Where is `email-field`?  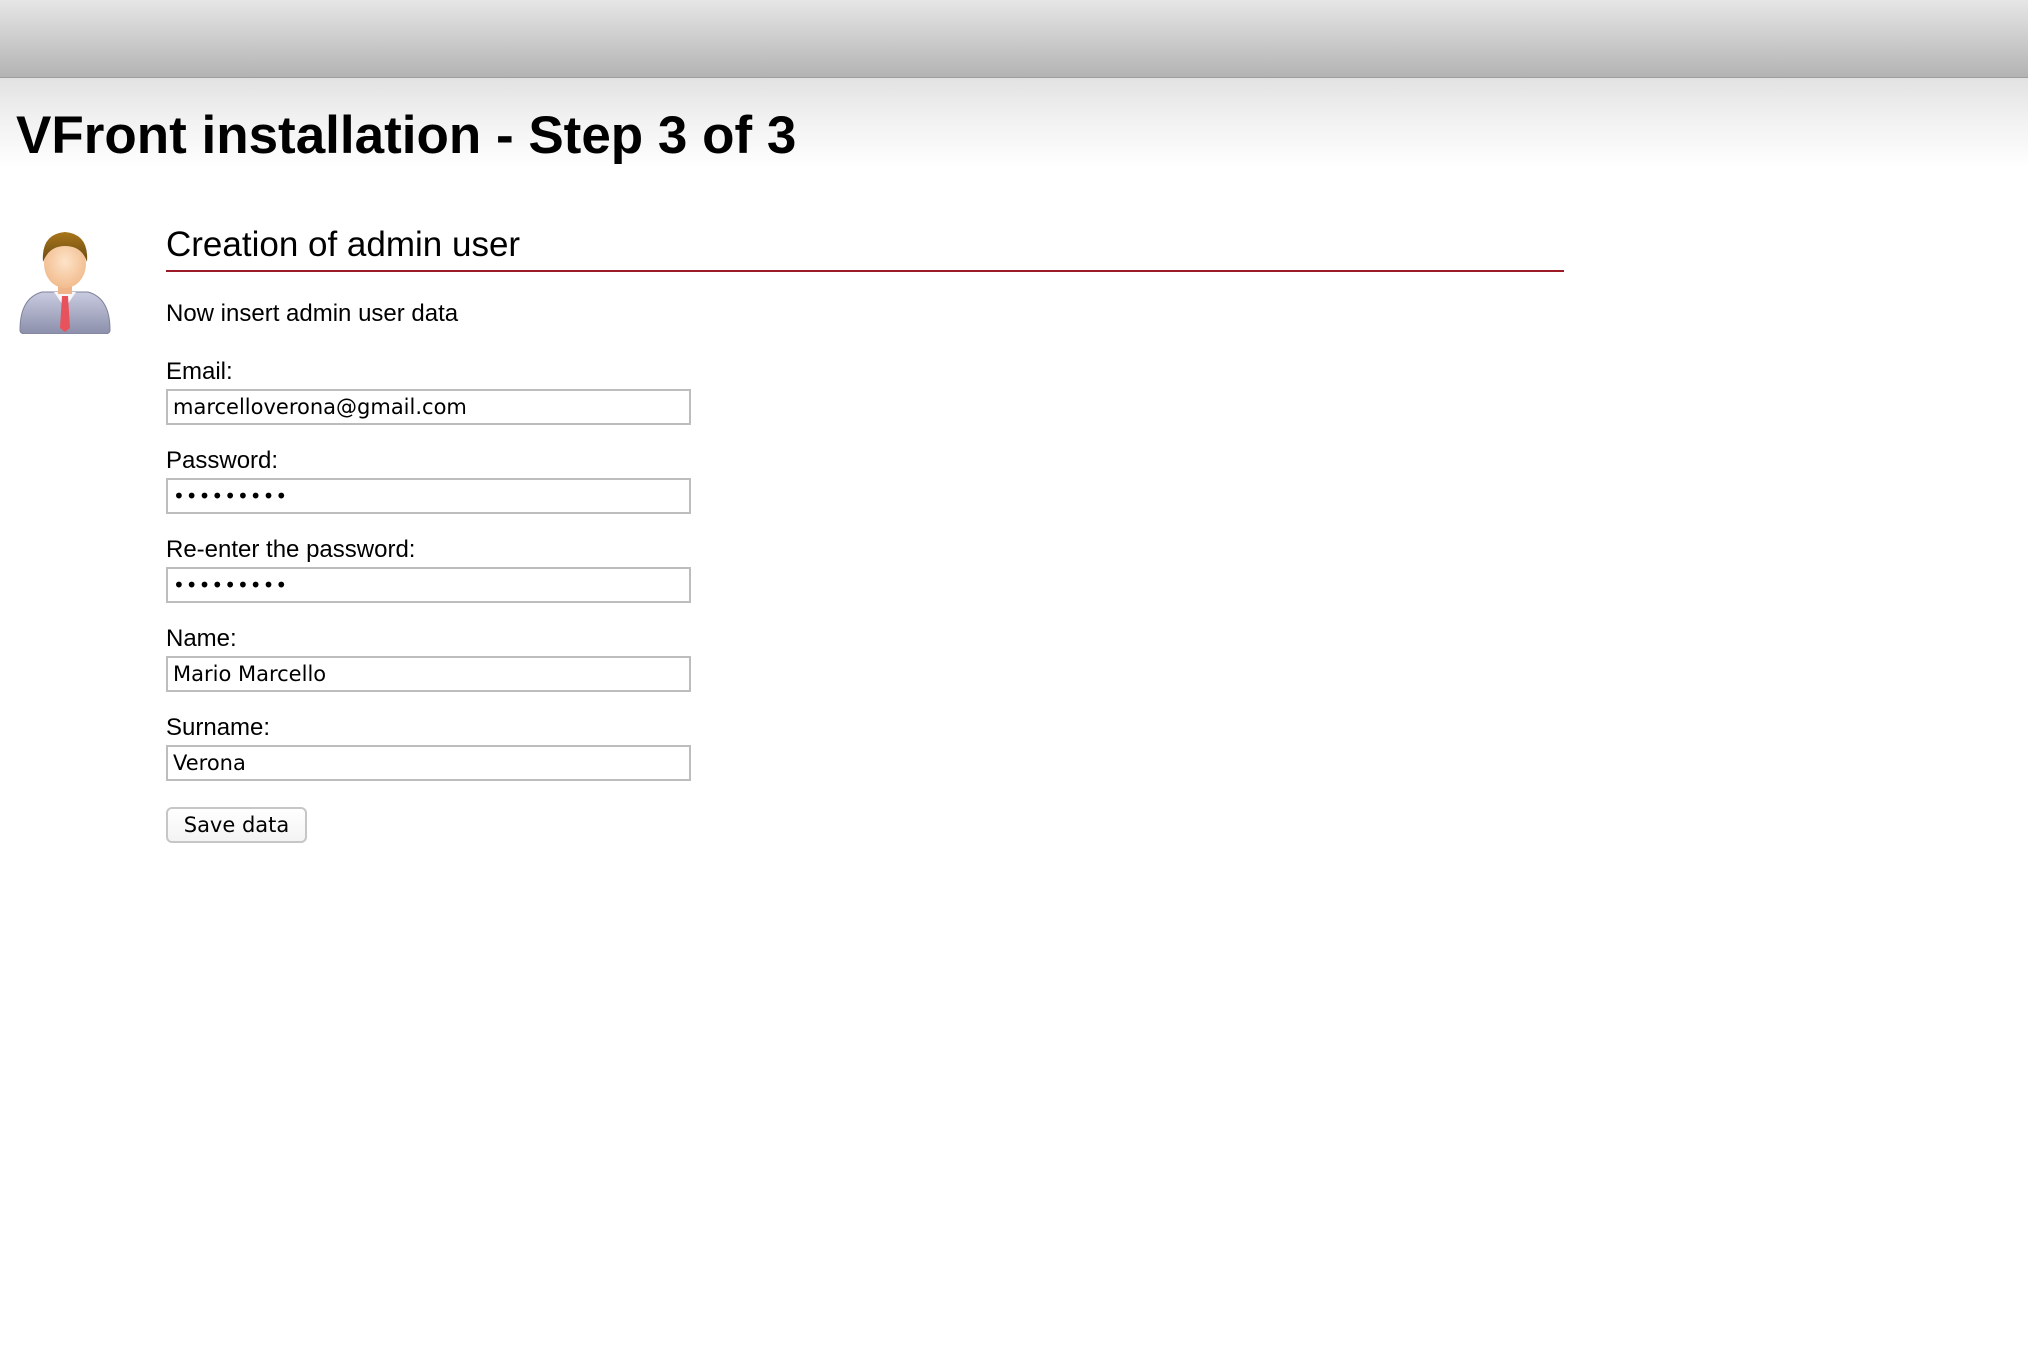
email-field is located at coordinates (428, 407).